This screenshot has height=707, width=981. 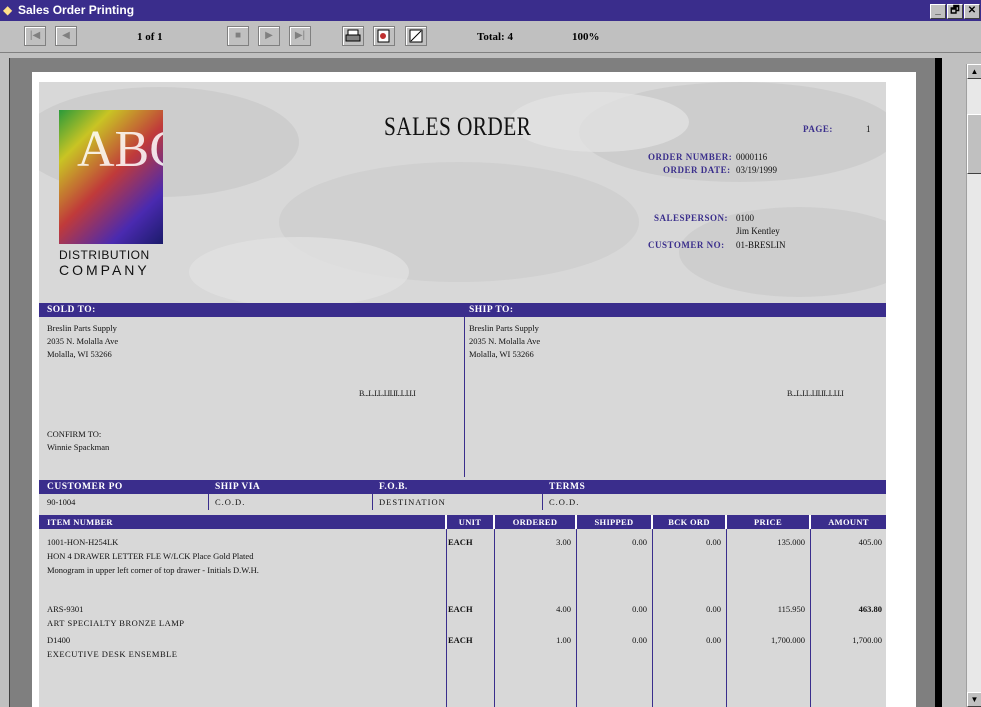 What do you see at coordinates (416, 36) in the screenshot?
I see `zoom-icon` at bounding box center [416, 36].